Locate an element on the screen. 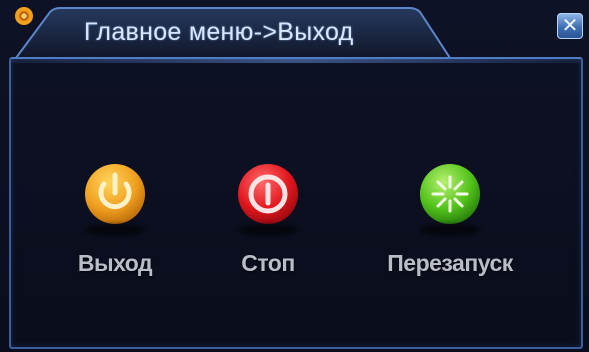 This screenshot has height=352, width=589. close-button: ✕ is located at coordinates (570, 26).